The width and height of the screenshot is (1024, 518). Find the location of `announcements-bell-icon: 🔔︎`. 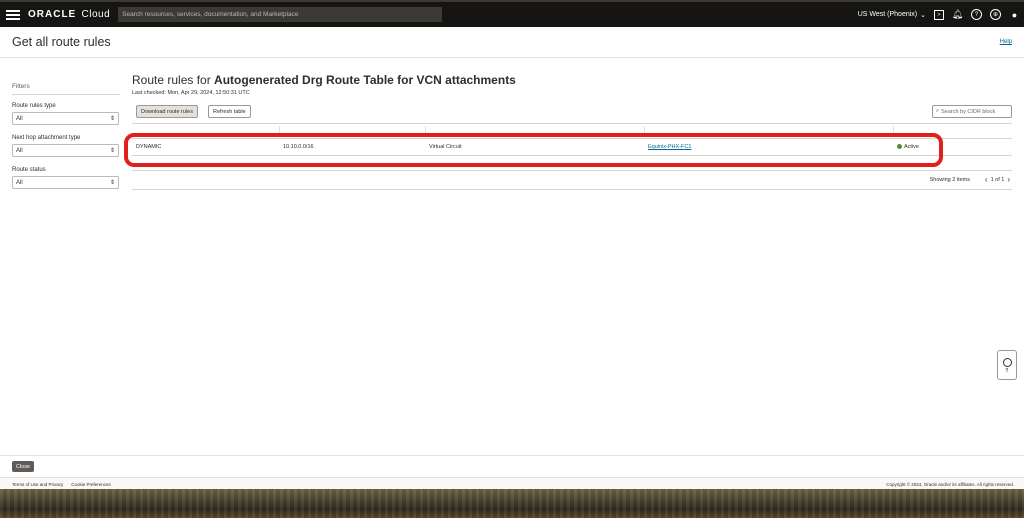

announcements-bell-icon: 🔔︎ is located at coordinates (957, 14).